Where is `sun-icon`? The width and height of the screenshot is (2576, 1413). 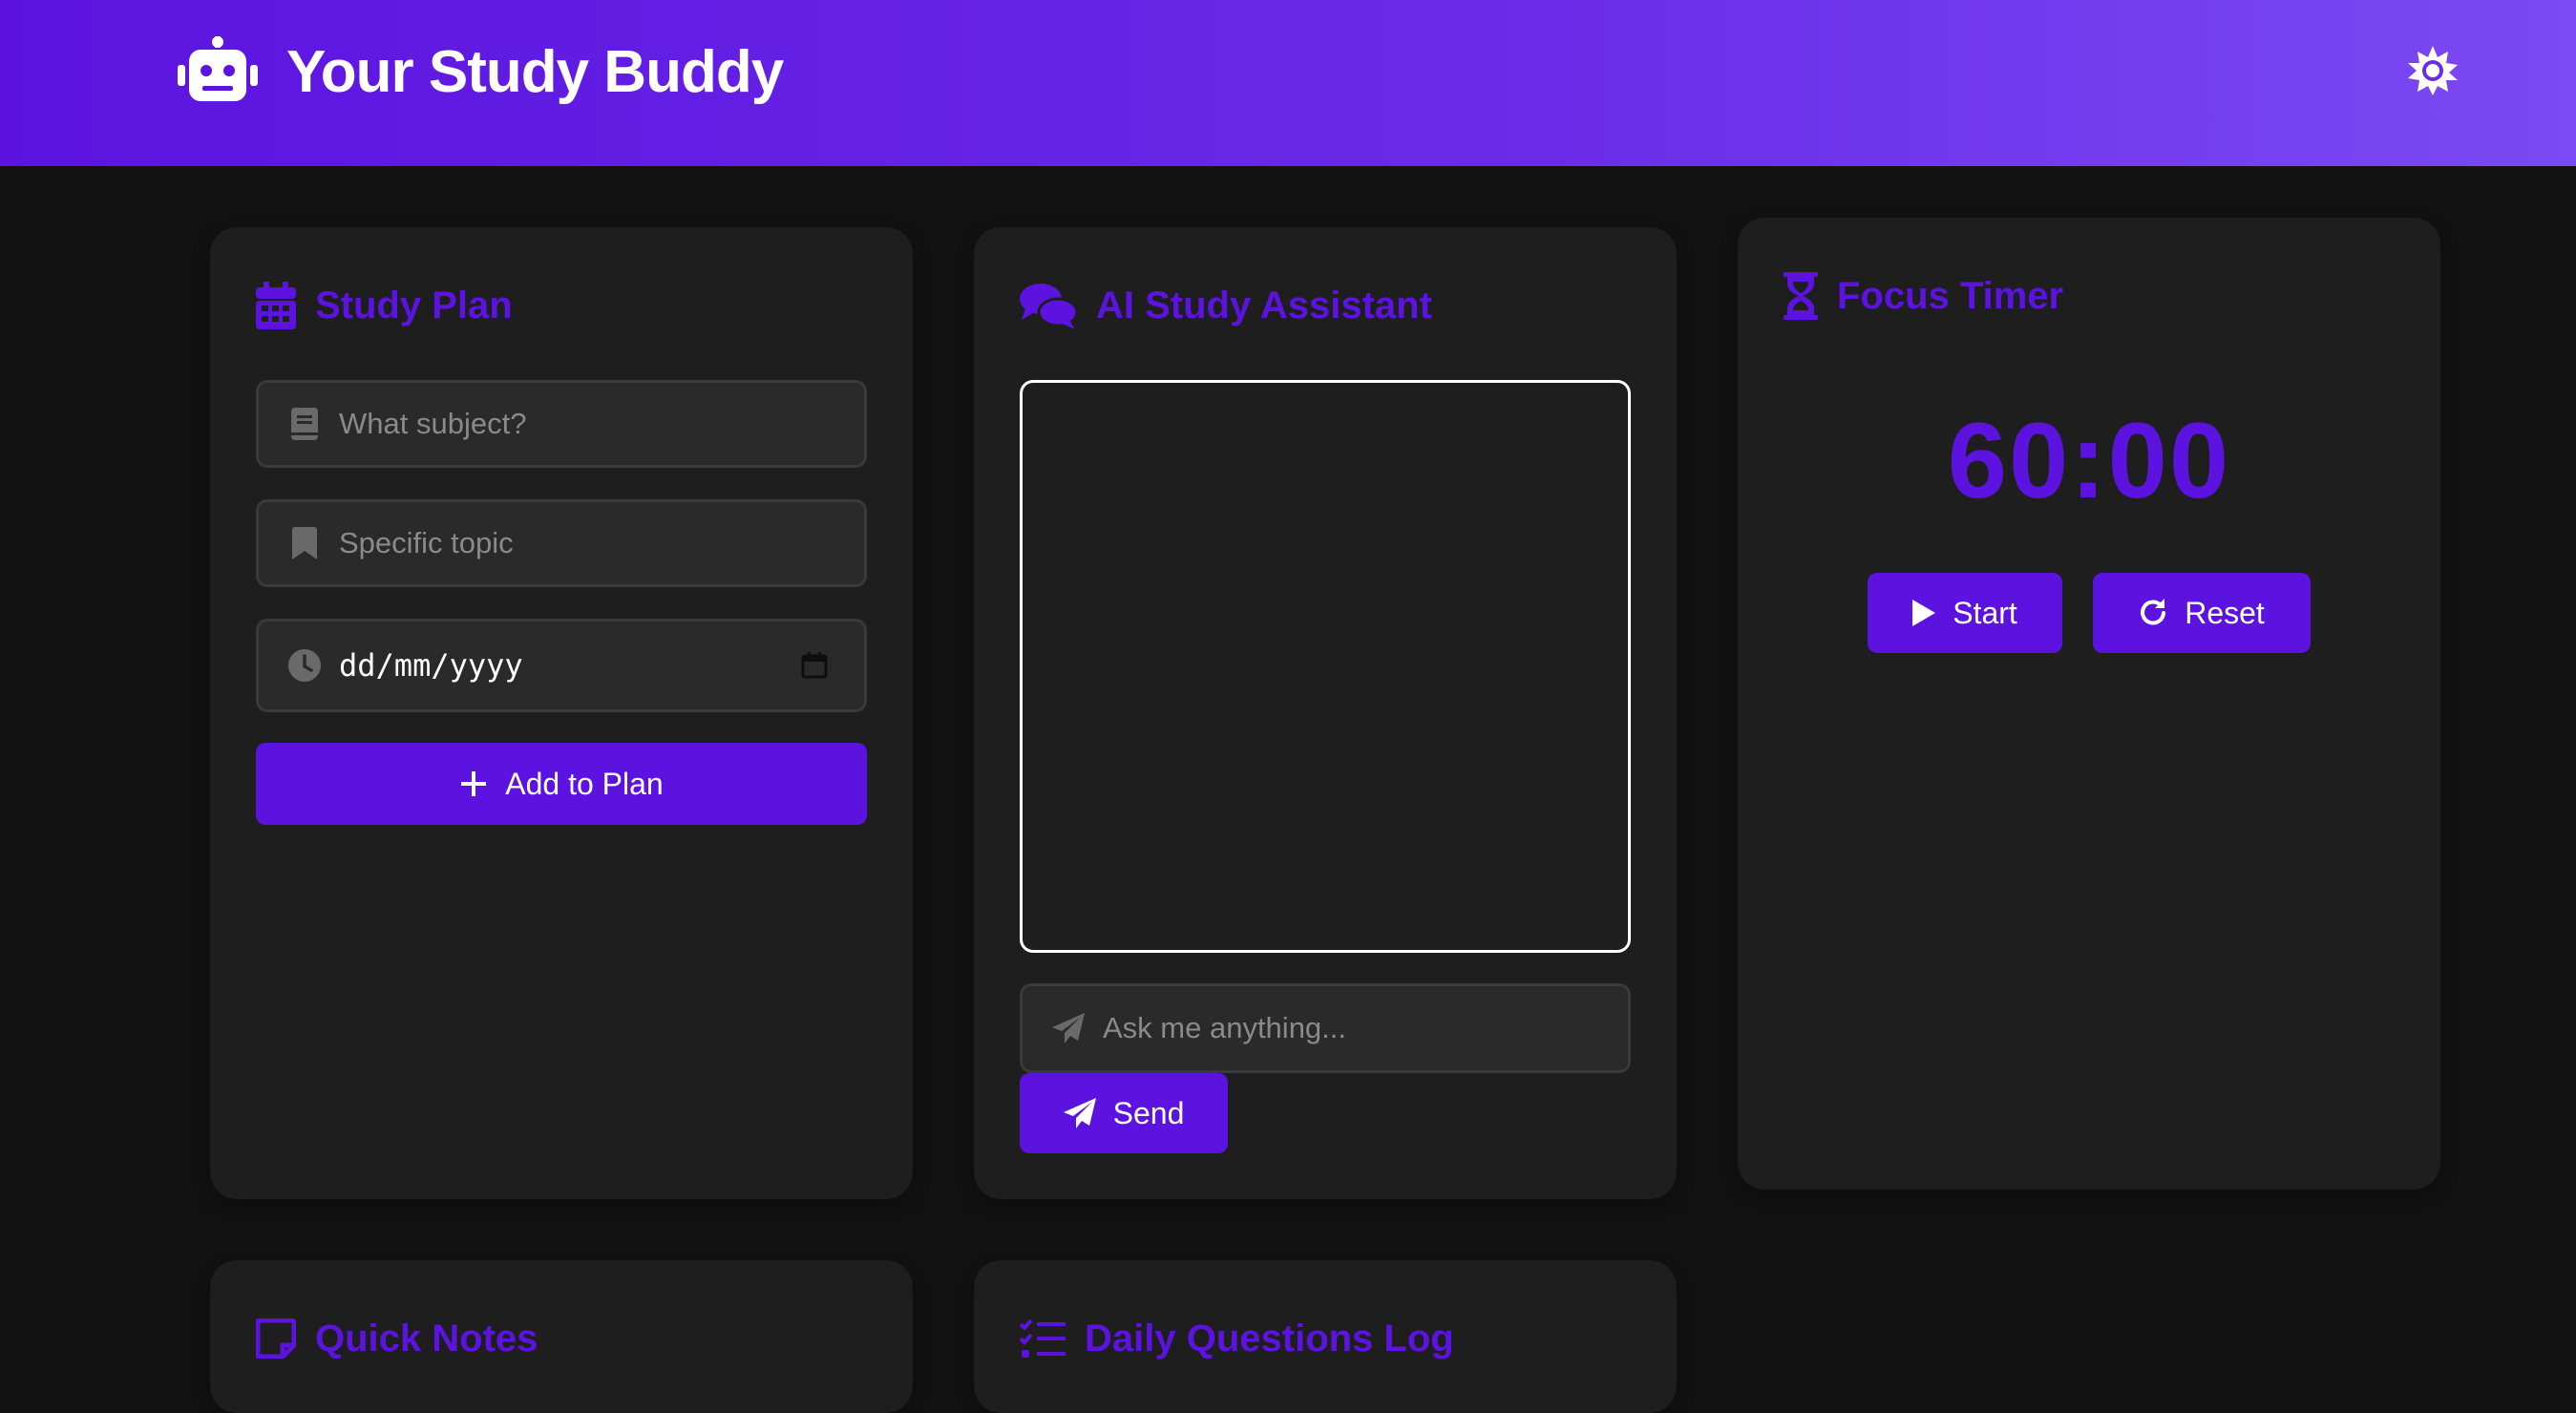 sun-icon is located at coordinates (2433, 73).